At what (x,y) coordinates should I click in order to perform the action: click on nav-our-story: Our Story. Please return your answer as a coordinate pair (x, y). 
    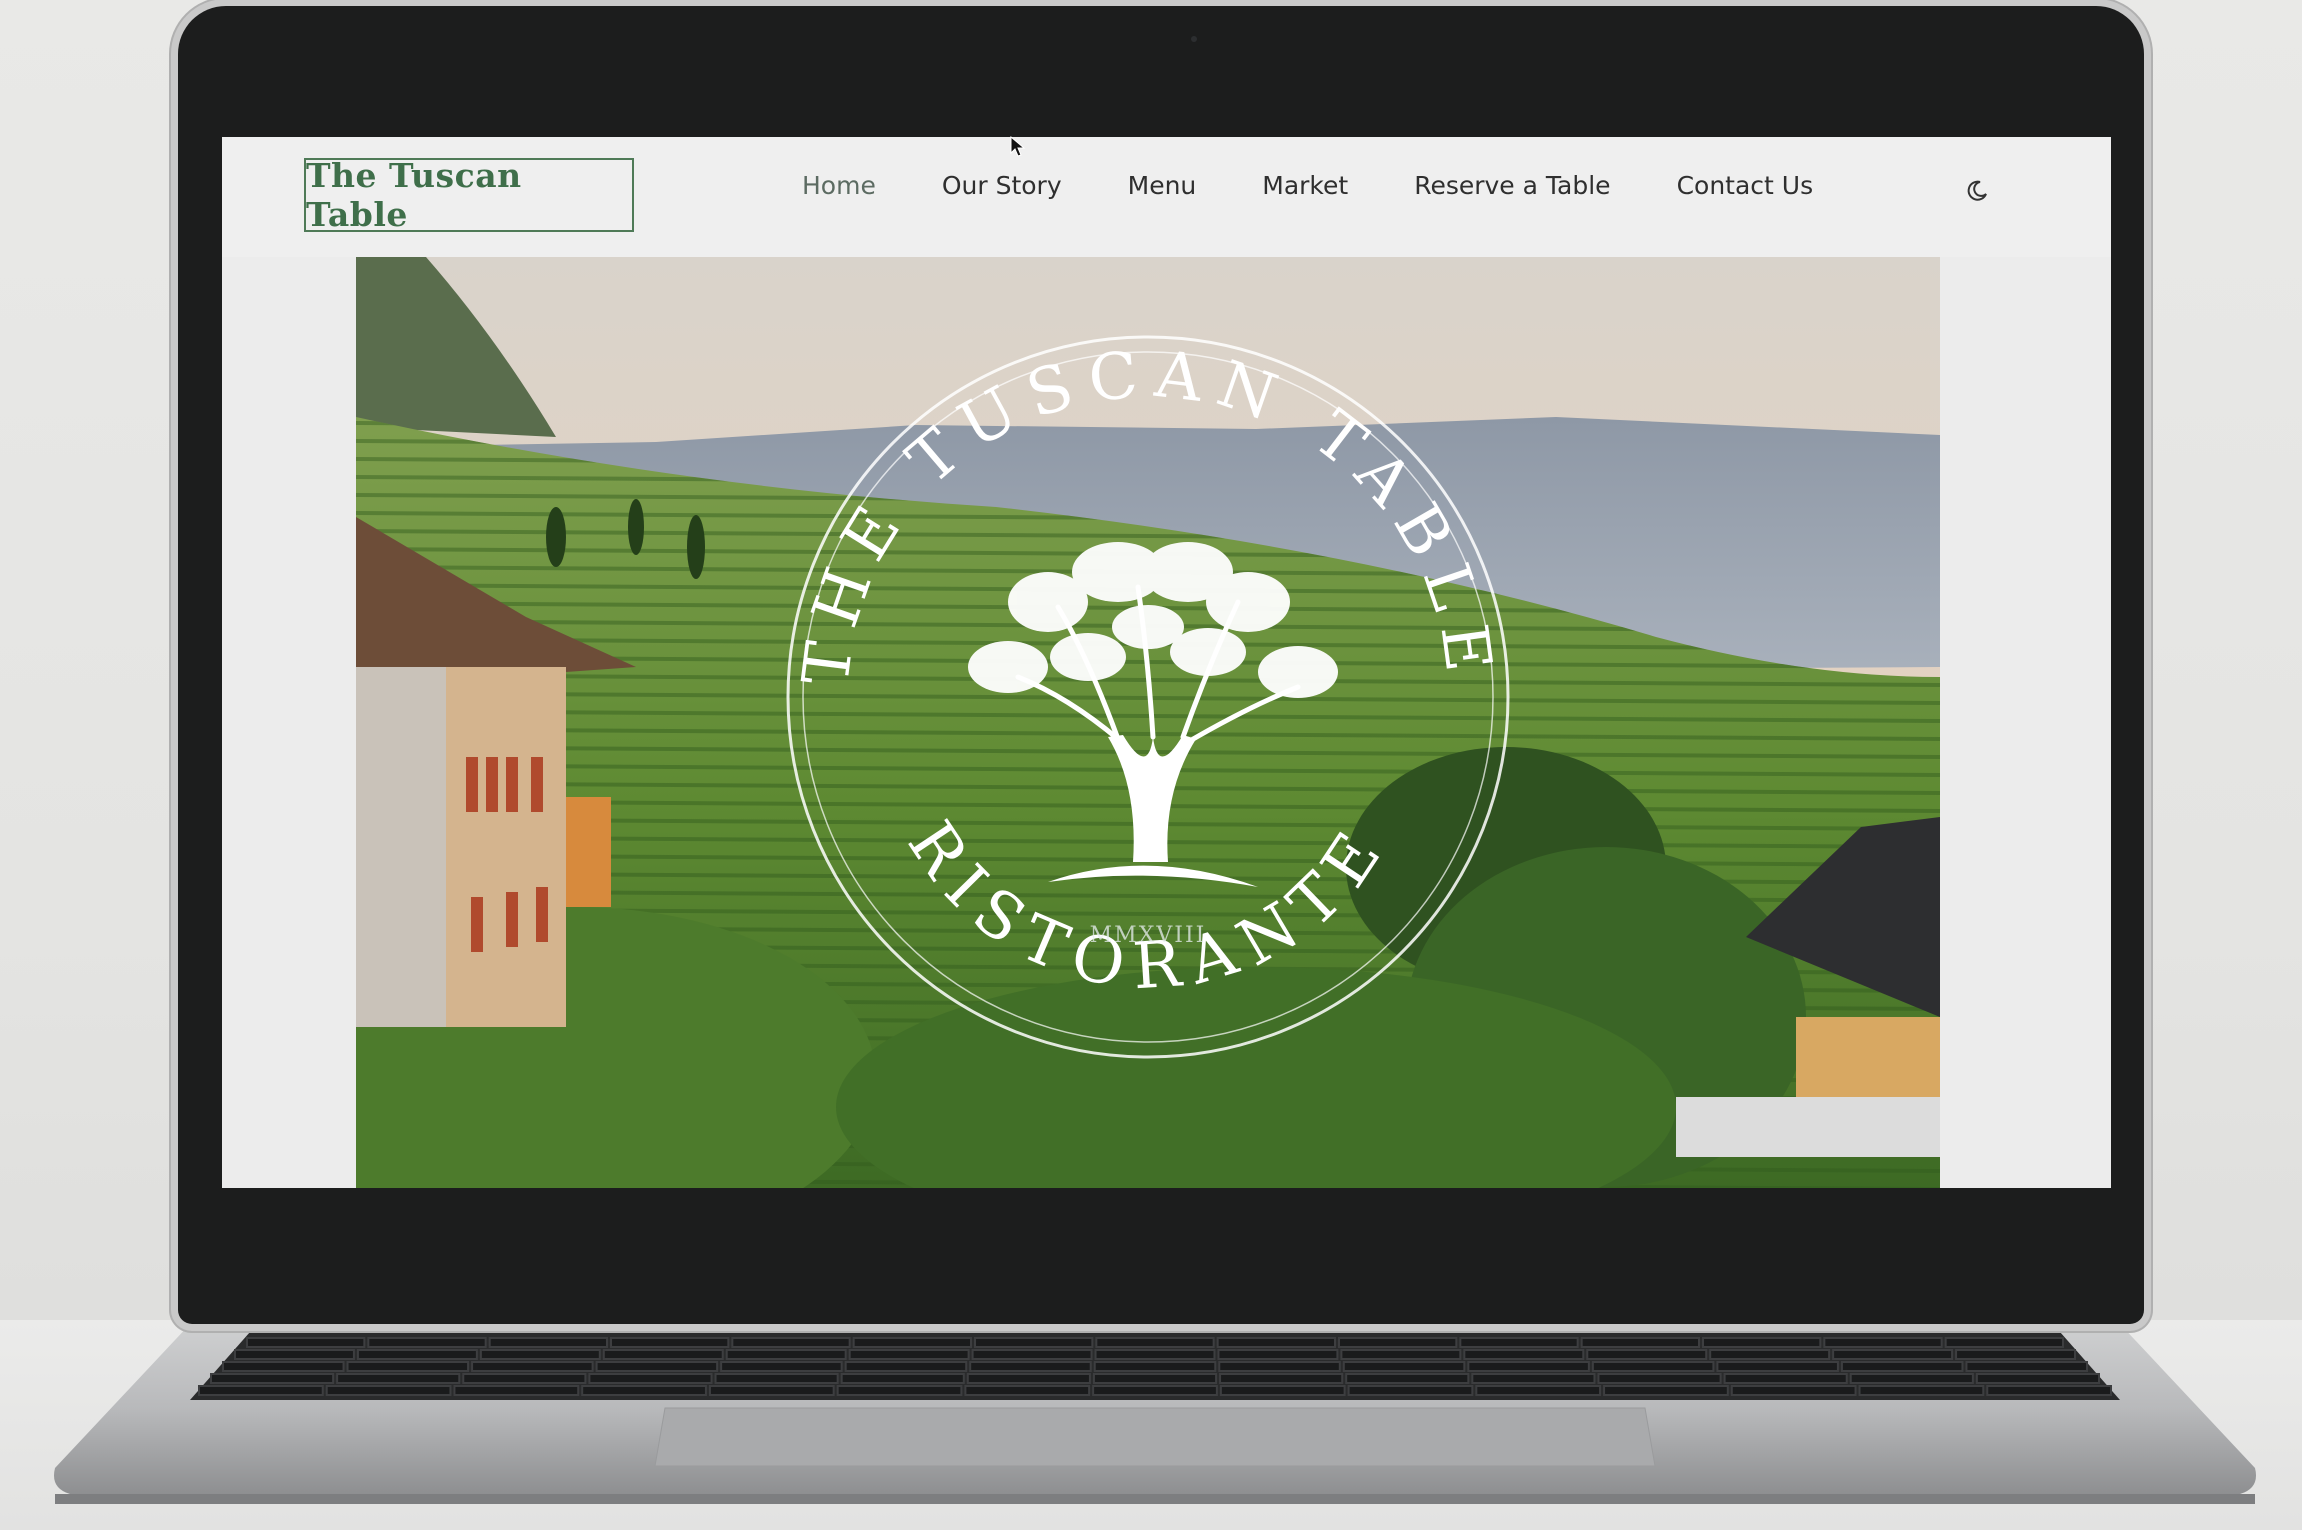
    Looking at the image, I should click on (1002, 185).